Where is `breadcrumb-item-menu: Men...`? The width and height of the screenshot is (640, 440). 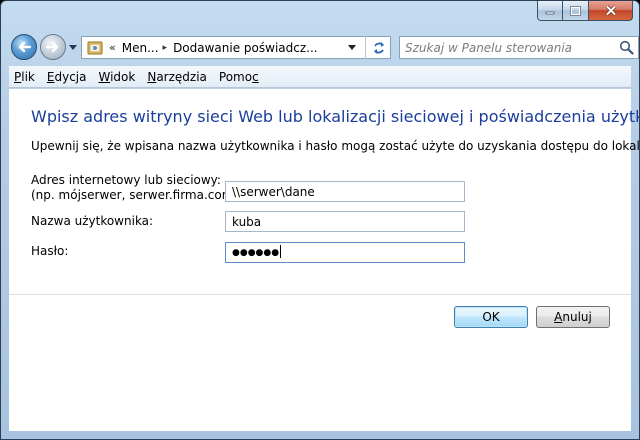
breadcrumb-item-menu: Men... is located at coordinates (140, 48).